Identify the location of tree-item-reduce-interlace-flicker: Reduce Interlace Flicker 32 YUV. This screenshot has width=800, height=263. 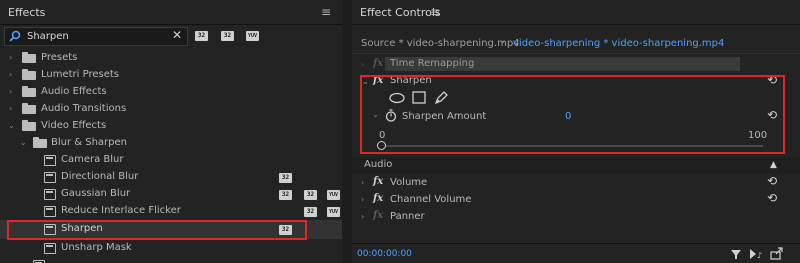
(171, 211).